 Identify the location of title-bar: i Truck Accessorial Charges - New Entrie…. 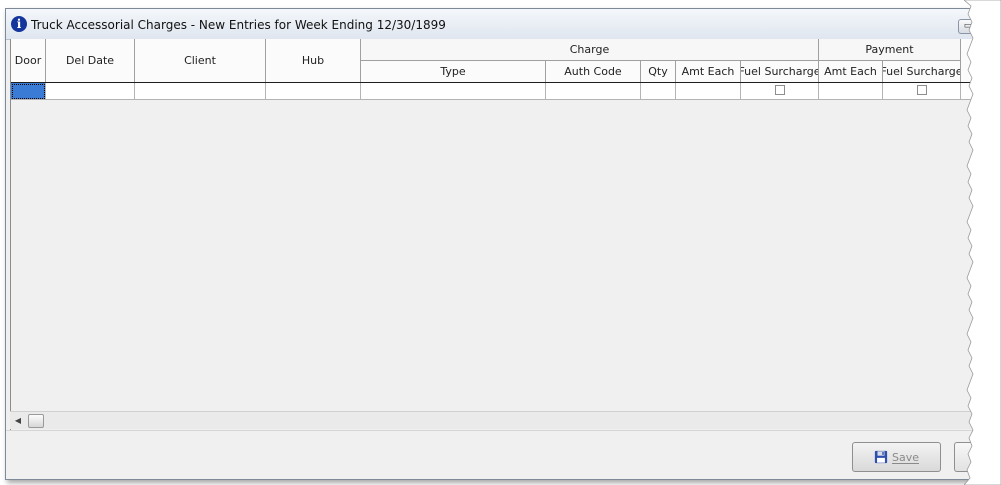
(493, 24).